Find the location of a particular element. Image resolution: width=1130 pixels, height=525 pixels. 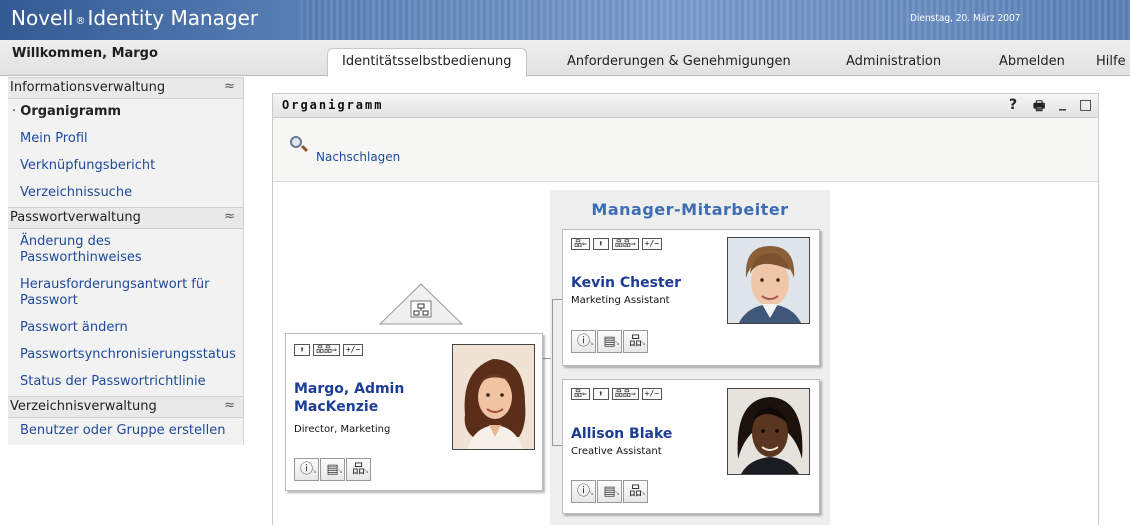

lookup-bar: Nachschlagen is located at coordinates (685, 150).